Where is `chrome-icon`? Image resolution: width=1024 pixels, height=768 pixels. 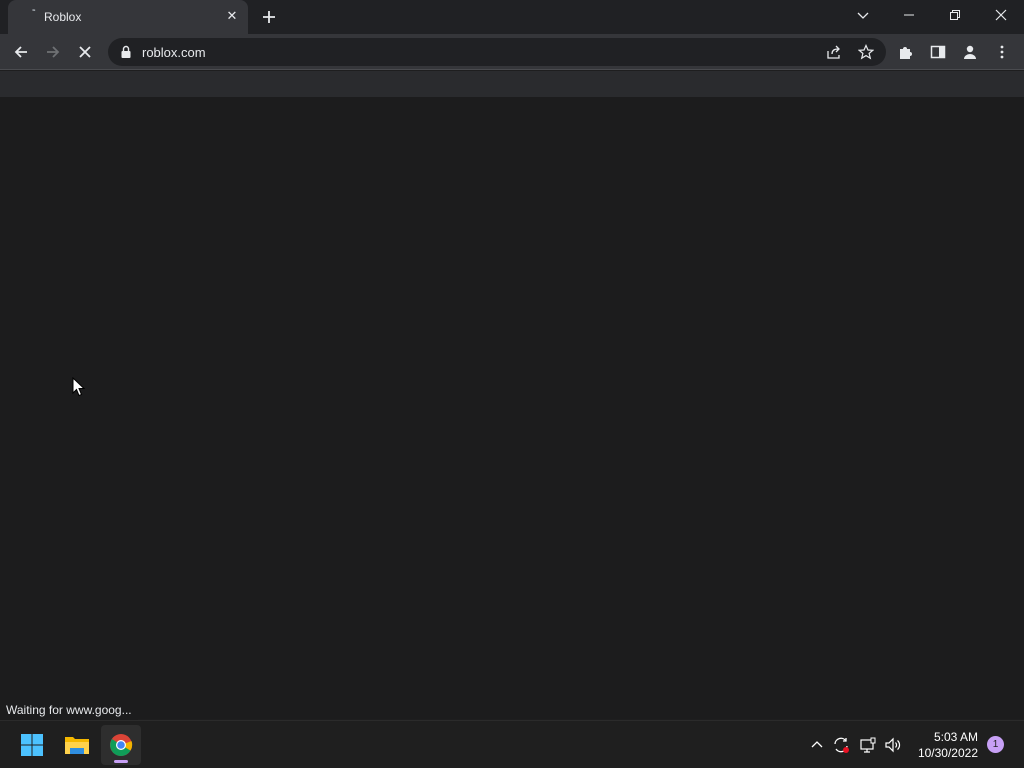
chrome-icon is located at coordinates (121, 745).